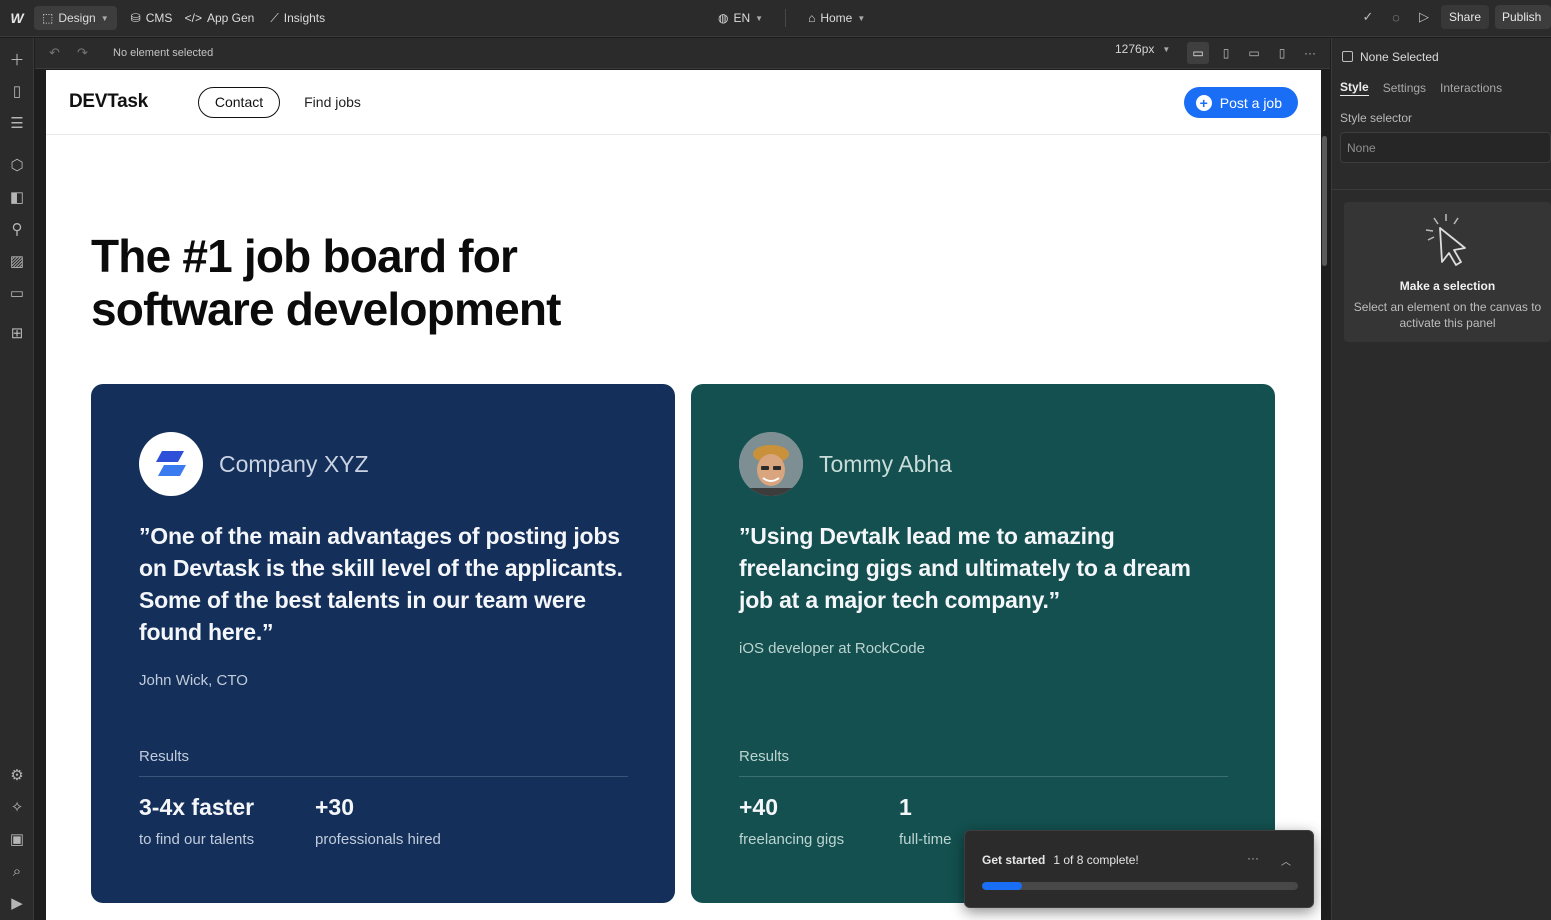  I want to click on undo-icon: ↶, so click(56, 53).